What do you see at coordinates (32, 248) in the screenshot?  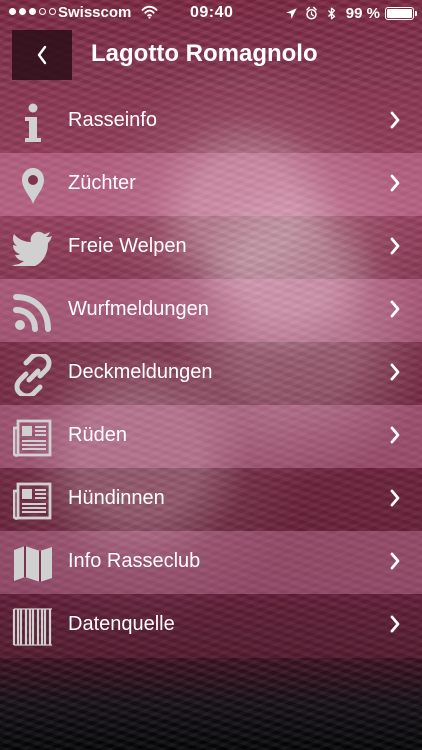 I see `twitter-bird-icon` at bounding box center [32, 248].